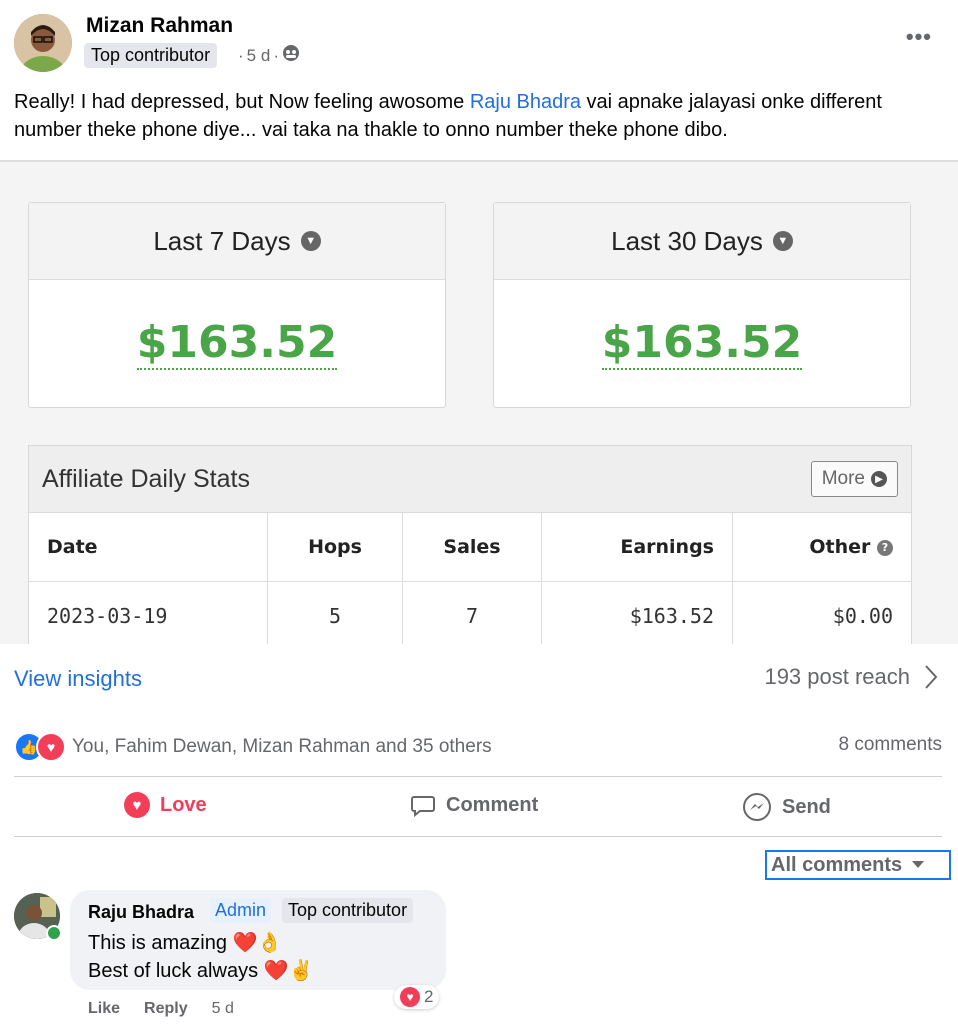  I want to click on love-label: Love, so click(183, 804).